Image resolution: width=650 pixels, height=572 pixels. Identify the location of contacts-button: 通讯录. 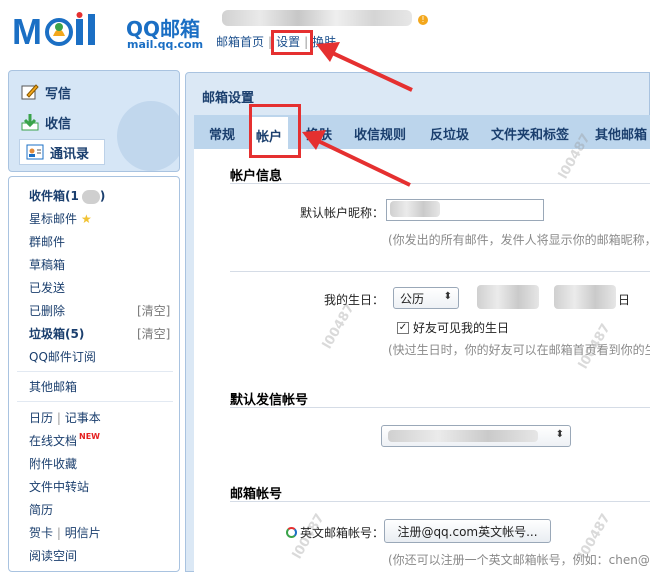
(62, 152).